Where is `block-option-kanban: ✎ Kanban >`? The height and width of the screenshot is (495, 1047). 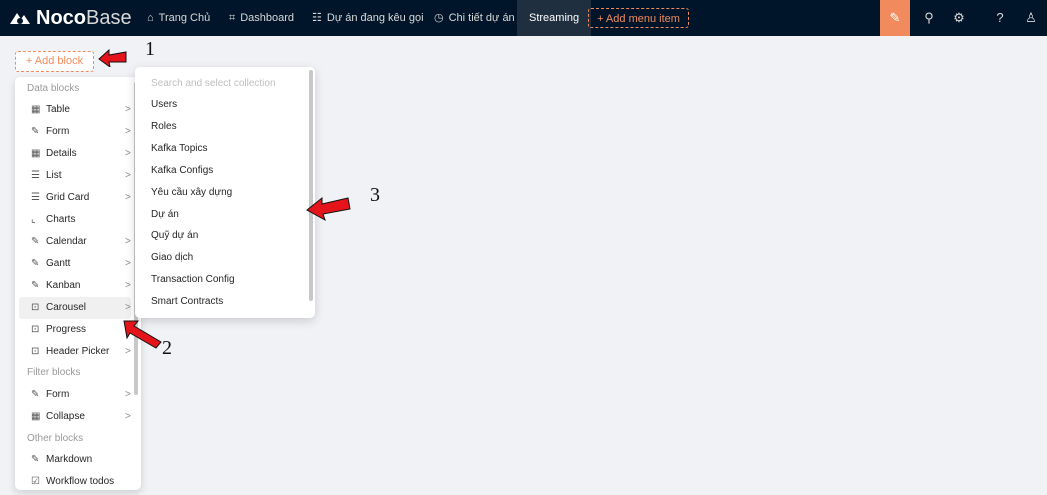 block-option-kanban: ✎ Kanban > is located at coordinates (75, 286).